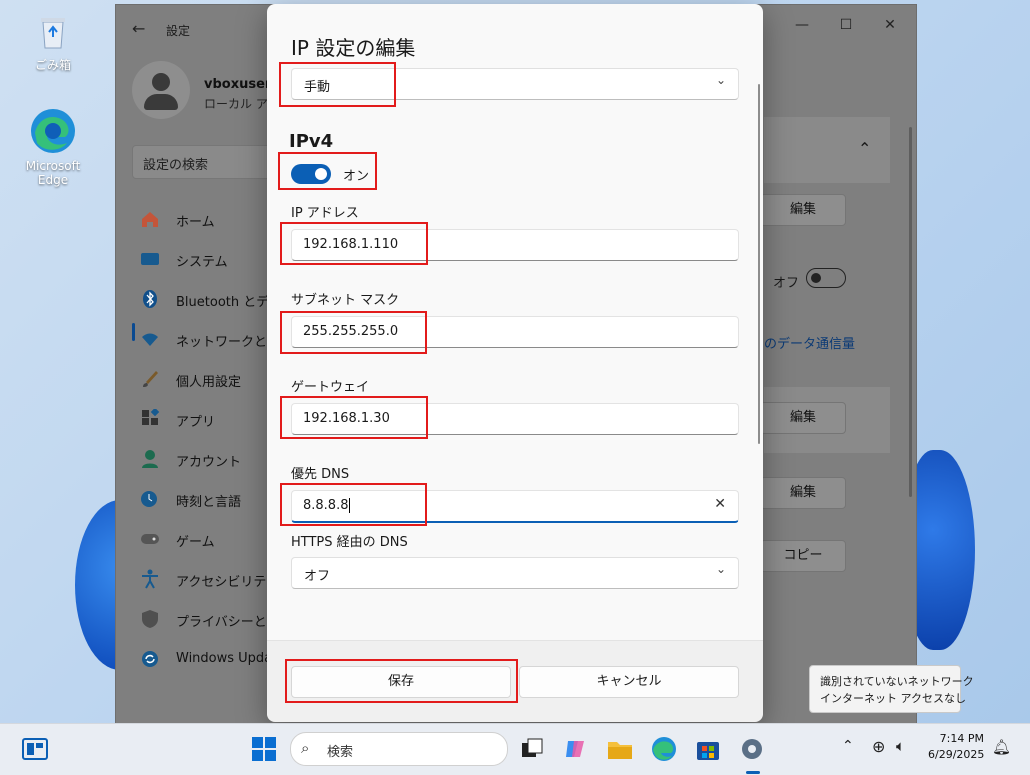 Image resolution: width=1030 pixels, height=775 pixels. Describe the element at coordinates (138, 28) in the screenshot. I see `back-arrow-icon: ←` at that location.